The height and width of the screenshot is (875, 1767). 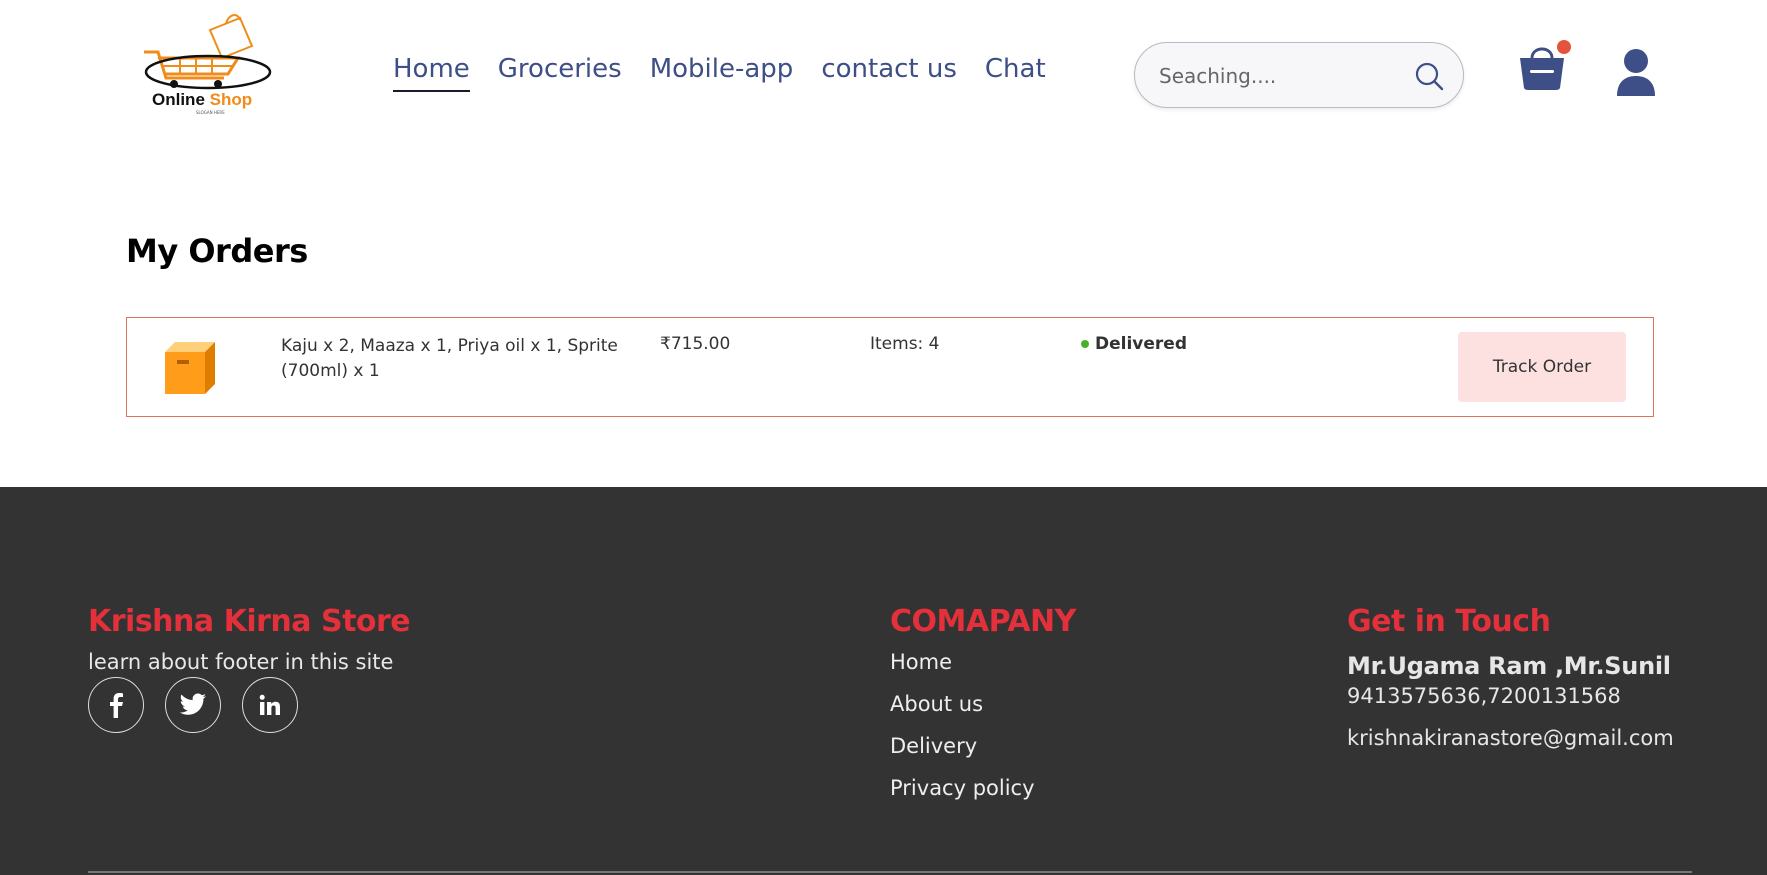 I want to click on social-links, so click(x=203, y=705).